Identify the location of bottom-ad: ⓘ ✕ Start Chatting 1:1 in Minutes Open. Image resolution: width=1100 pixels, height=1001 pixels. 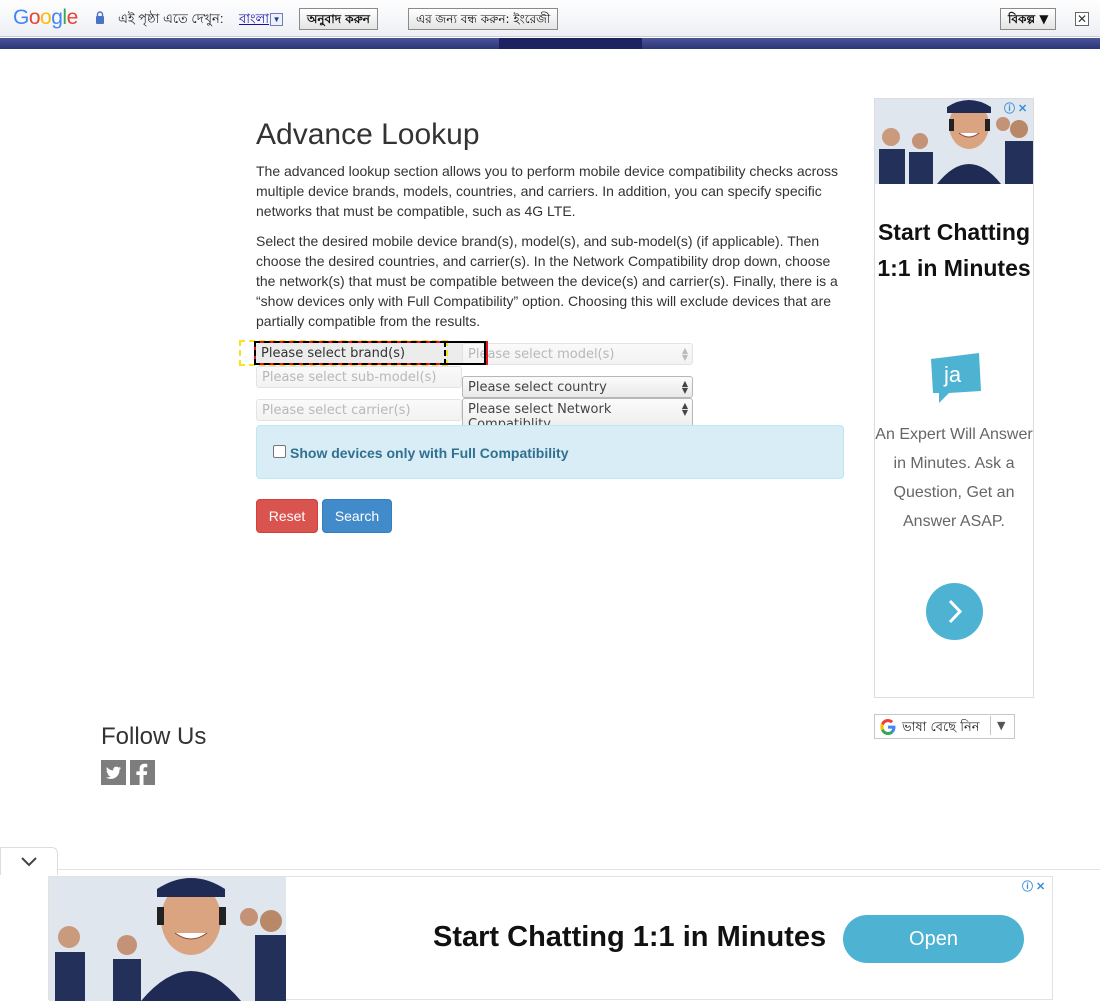
(550, 938).